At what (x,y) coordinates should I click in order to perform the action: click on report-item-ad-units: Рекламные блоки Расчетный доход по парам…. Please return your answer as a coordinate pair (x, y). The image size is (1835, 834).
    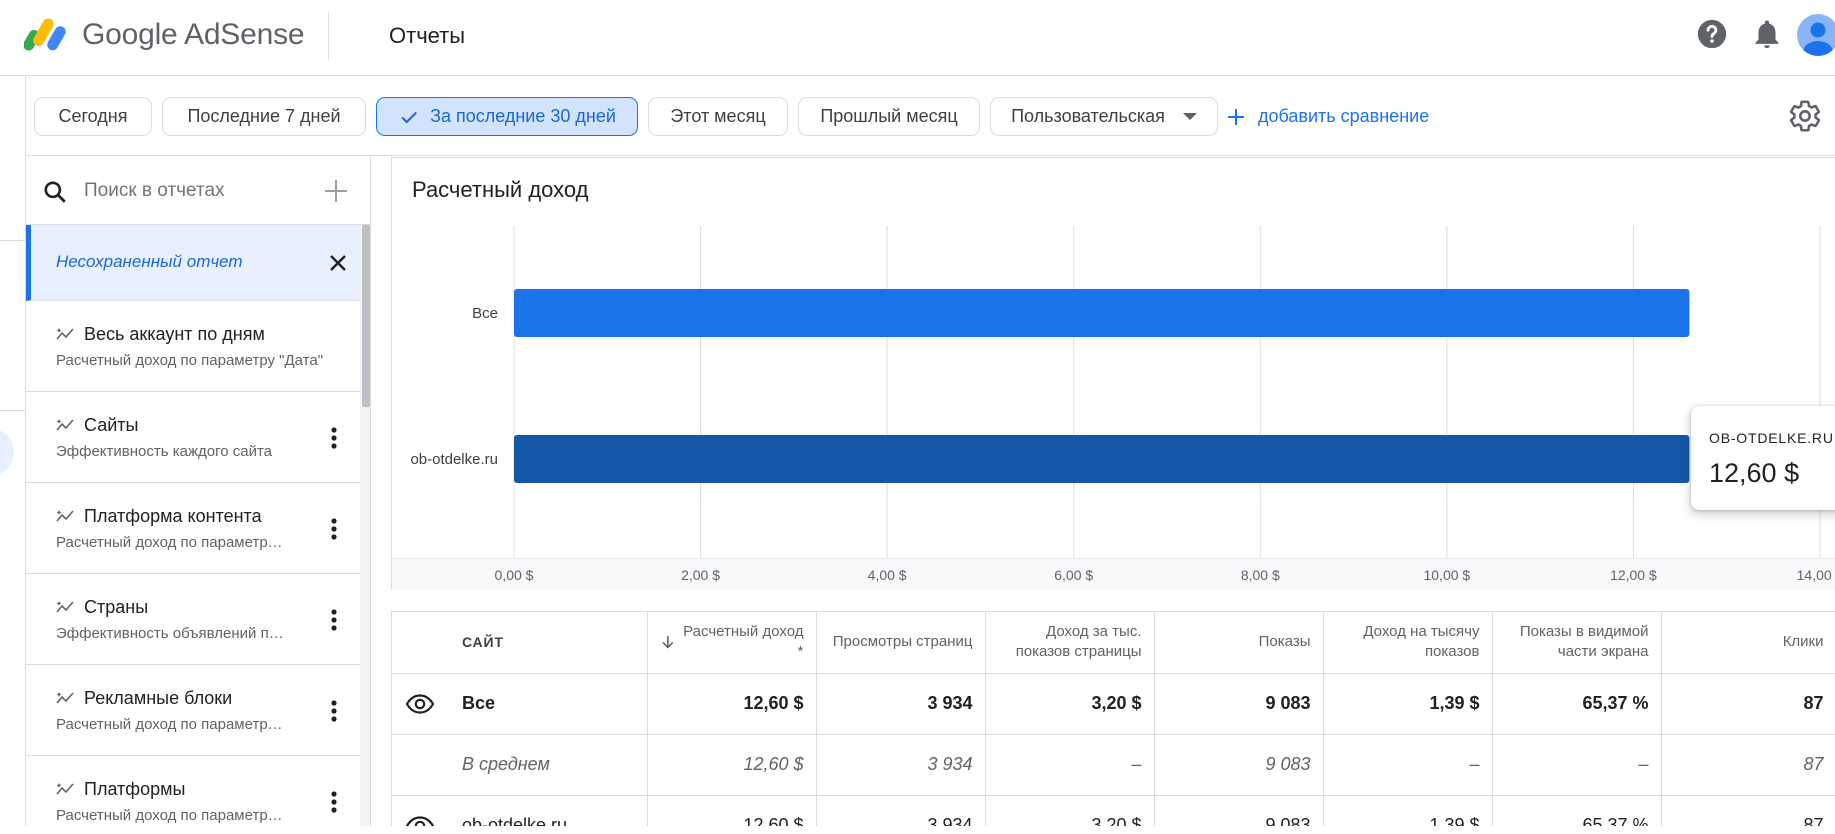
    Looking at the image, I should click on (193, 710).